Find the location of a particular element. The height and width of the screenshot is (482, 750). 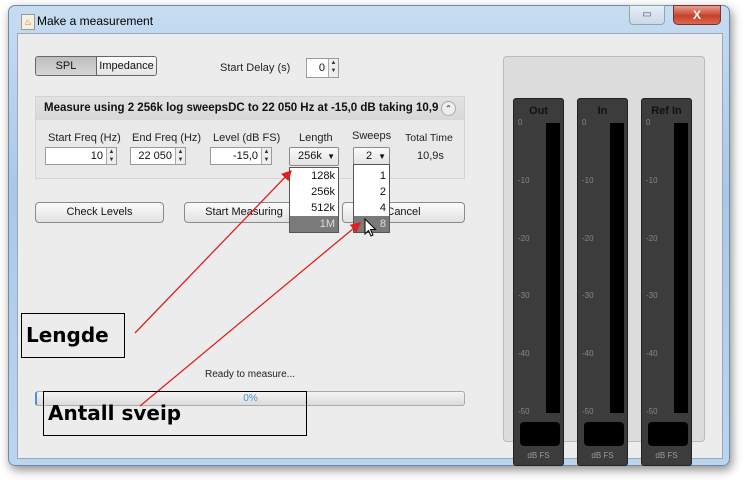

arrow-to-sweeps is located at coordinates (250, 314).